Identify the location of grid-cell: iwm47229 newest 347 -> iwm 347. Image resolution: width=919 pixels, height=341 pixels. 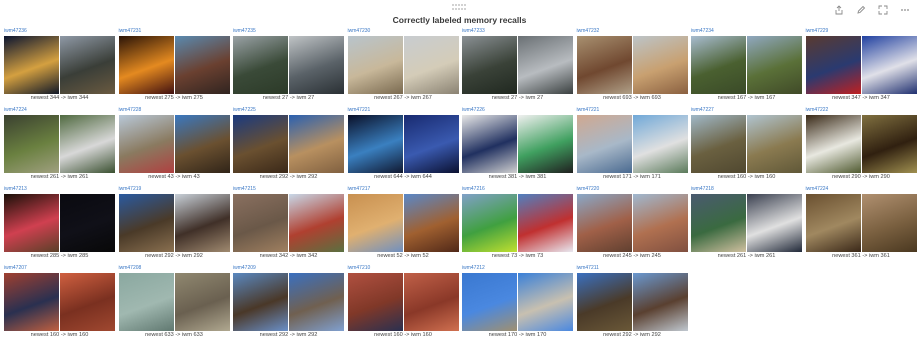
(861, 65).